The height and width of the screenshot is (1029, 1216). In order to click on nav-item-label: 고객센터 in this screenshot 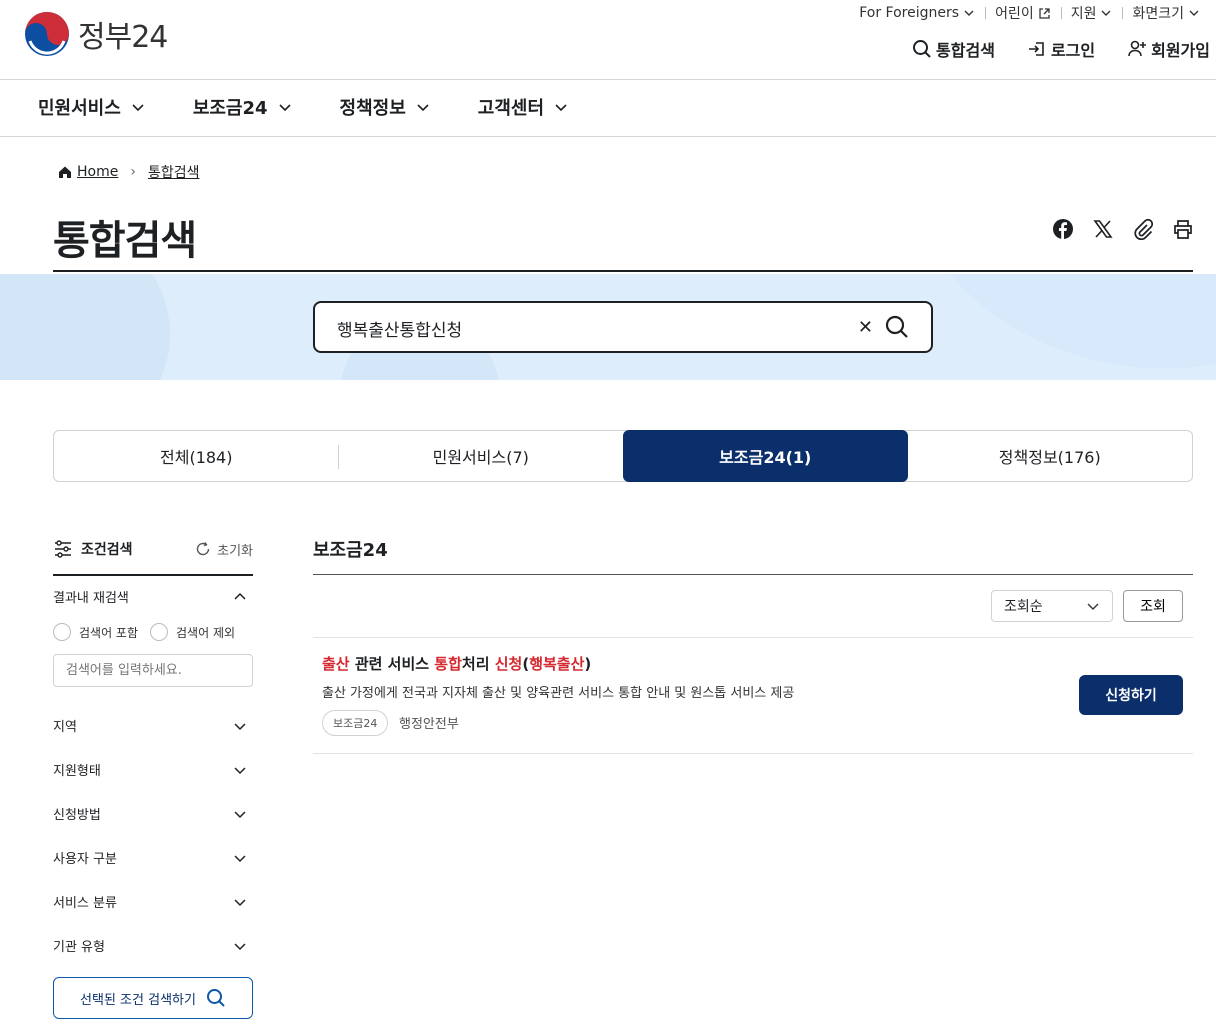, I will do `click(511, 108)`.